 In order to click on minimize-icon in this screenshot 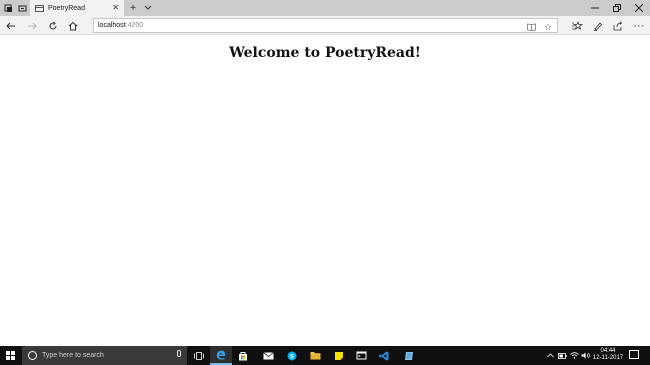, I will do `click(595, 8)`.